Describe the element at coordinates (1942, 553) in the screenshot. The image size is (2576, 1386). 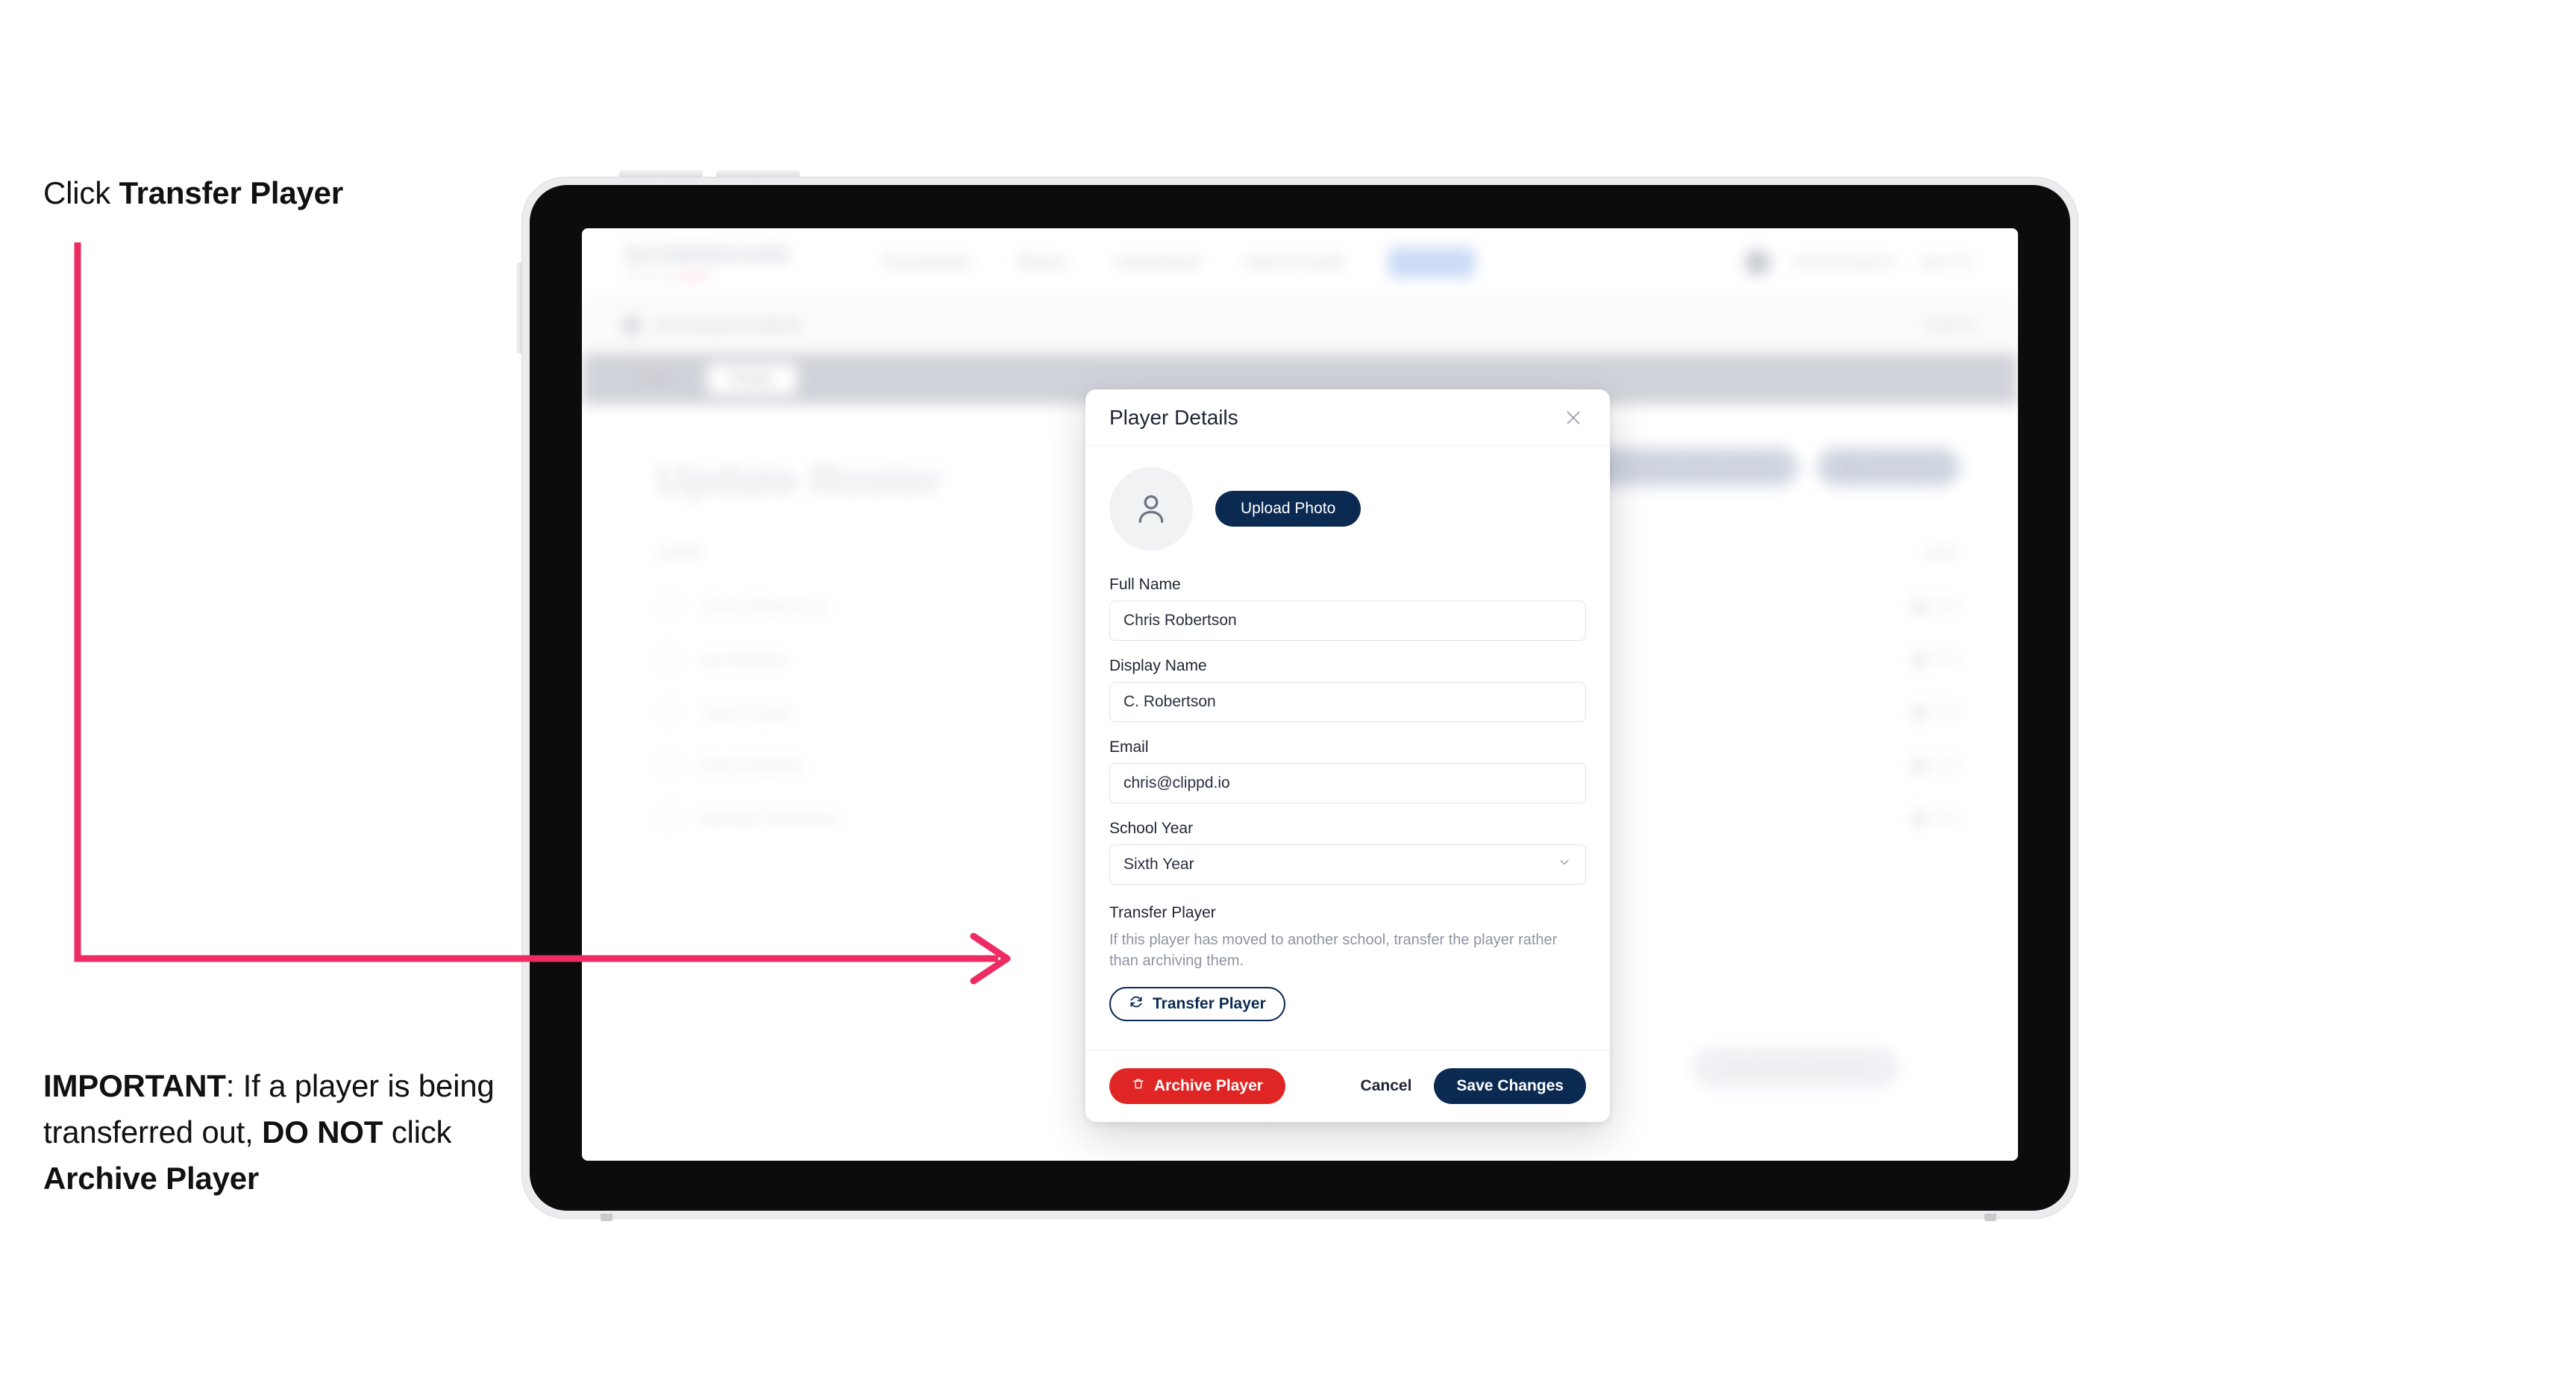
I see `column-header-edit: EDIT` at that location.